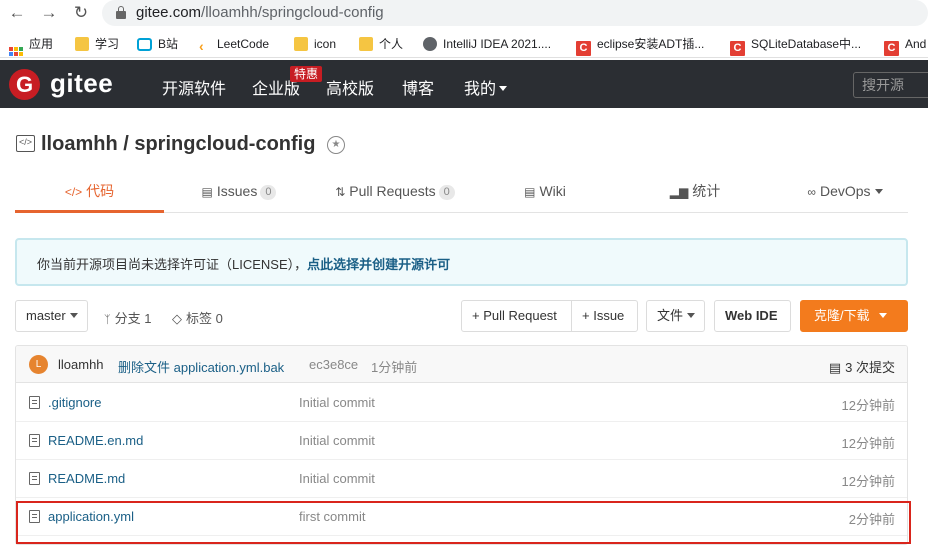  What do you see at coordinates (197, 317) in the screenshot?
I see `tags-link: ◇ 标签 0` at bounding box center [197, 317].